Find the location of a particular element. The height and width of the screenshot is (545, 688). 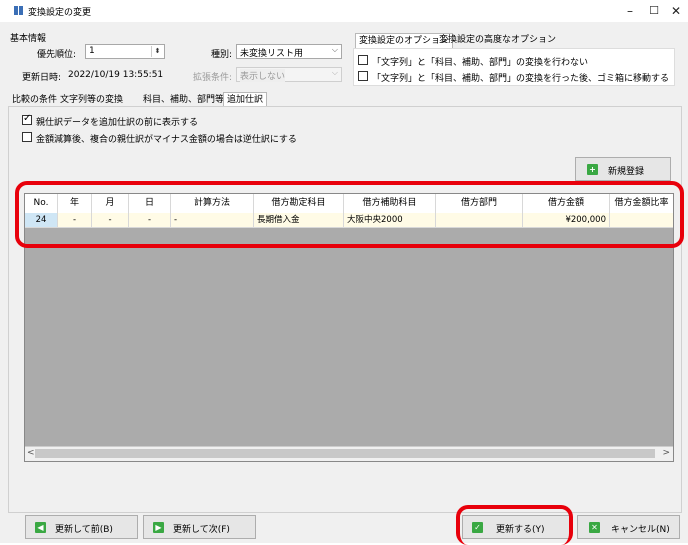

kind-select: 未変換リスト用 ⌵ is located at coordinates (289, 51).